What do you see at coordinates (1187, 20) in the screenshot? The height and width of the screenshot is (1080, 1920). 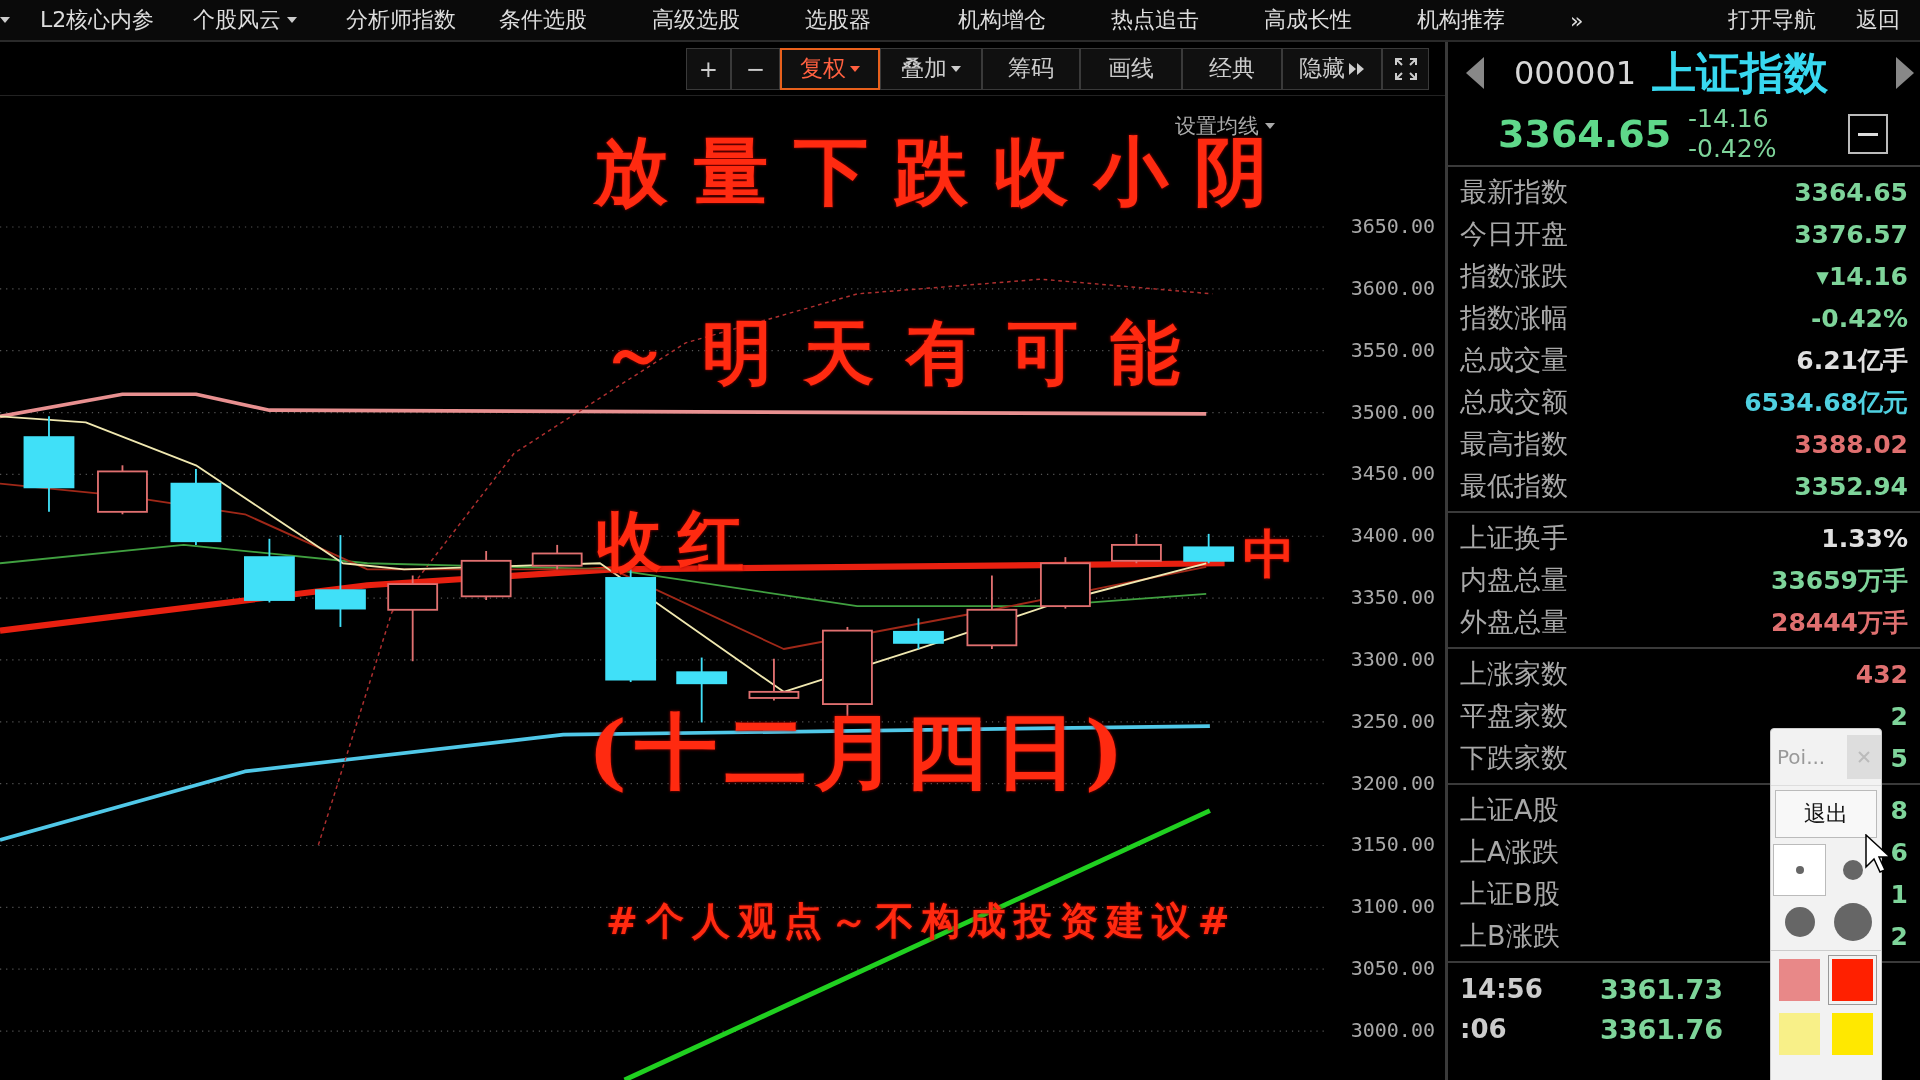 I see `menu-item: 热点追击` at bounding box center [1187, 20].